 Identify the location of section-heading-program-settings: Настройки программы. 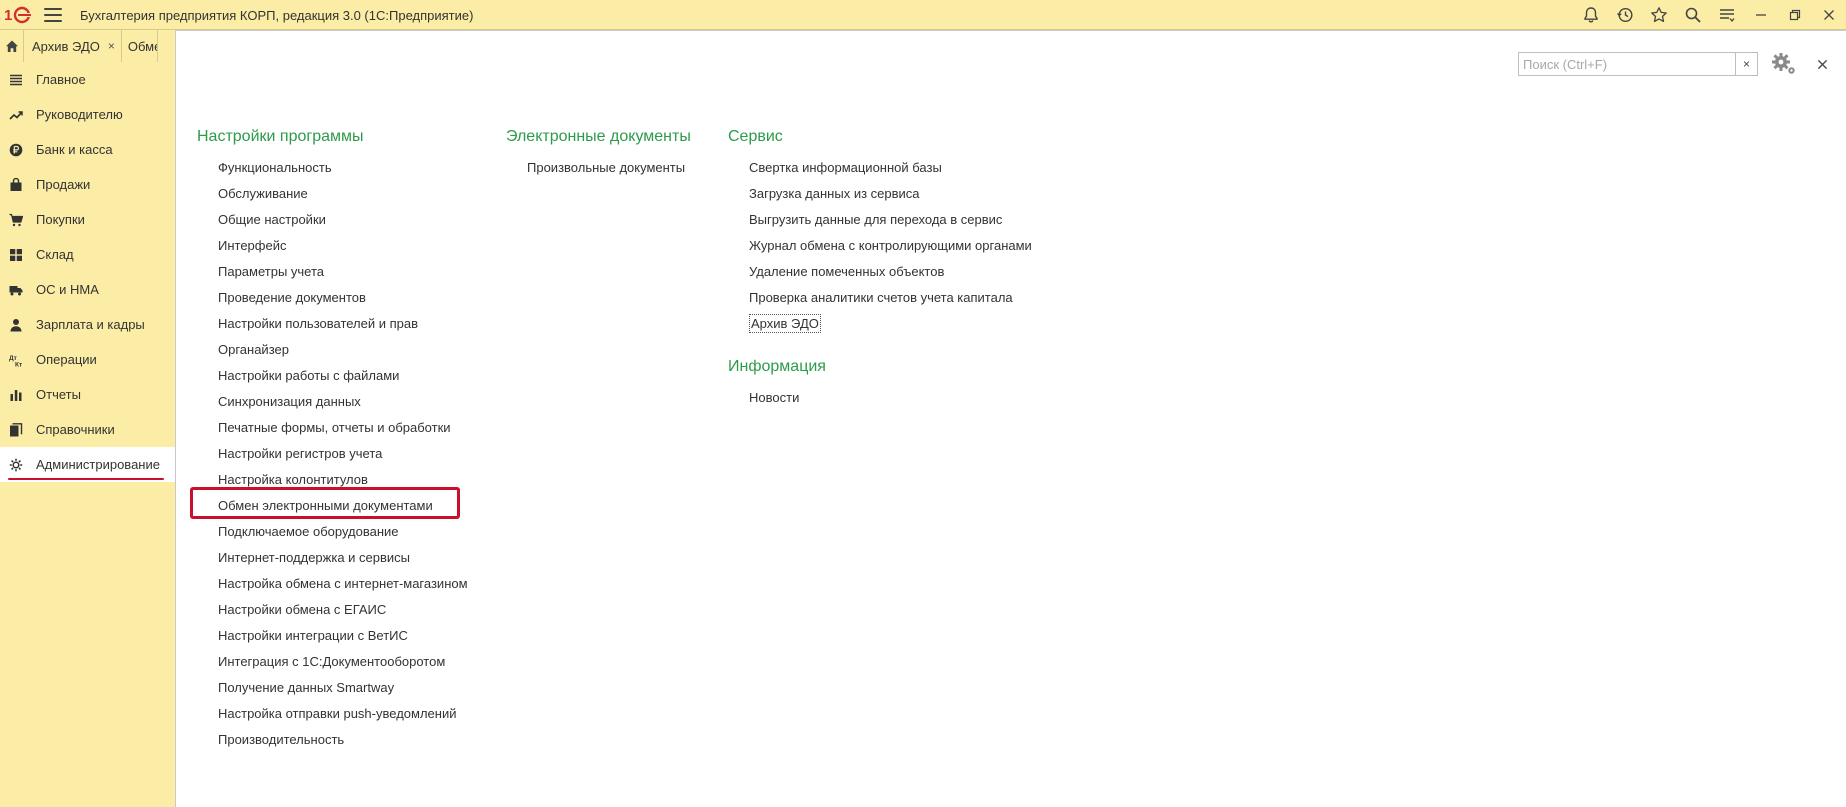
(280, 136).